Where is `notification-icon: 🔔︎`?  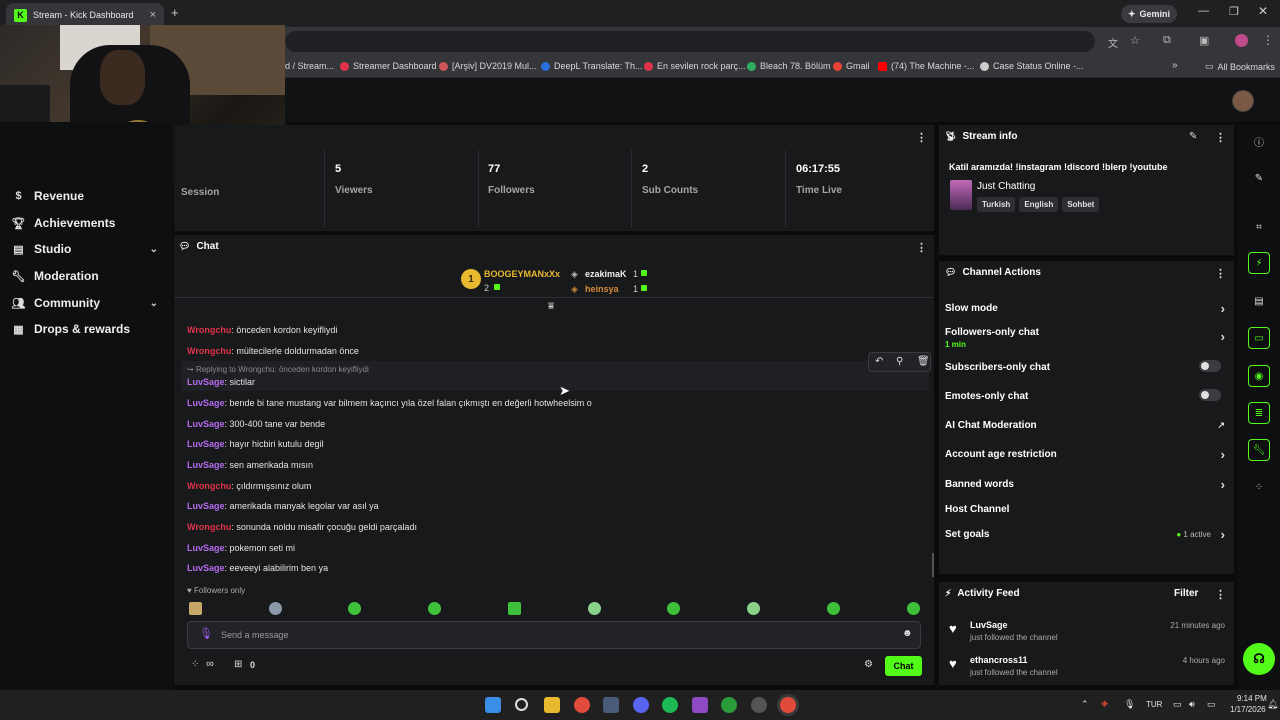
notification-icon: 🔔︎ is located at coordinates (1272, 704).